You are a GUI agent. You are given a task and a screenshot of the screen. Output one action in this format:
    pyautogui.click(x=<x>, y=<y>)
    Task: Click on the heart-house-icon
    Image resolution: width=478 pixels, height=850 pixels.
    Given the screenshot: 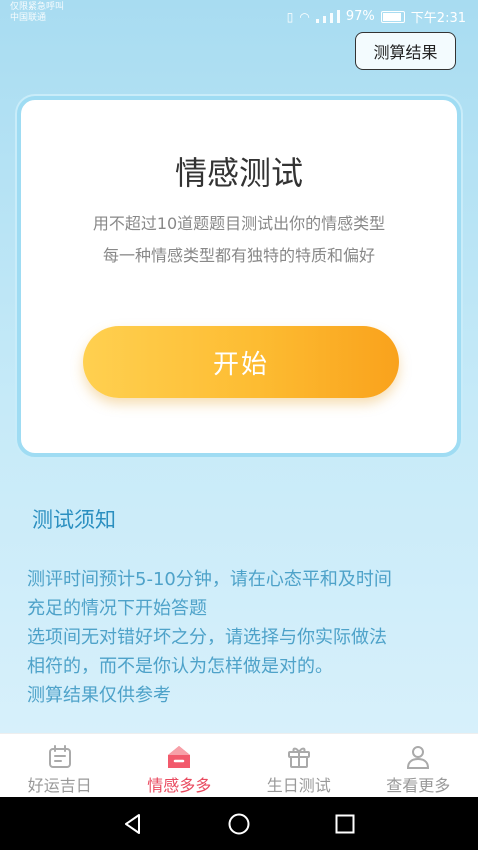 What is the action you would take?
    pyautogui.click(x=179, y=757)
    